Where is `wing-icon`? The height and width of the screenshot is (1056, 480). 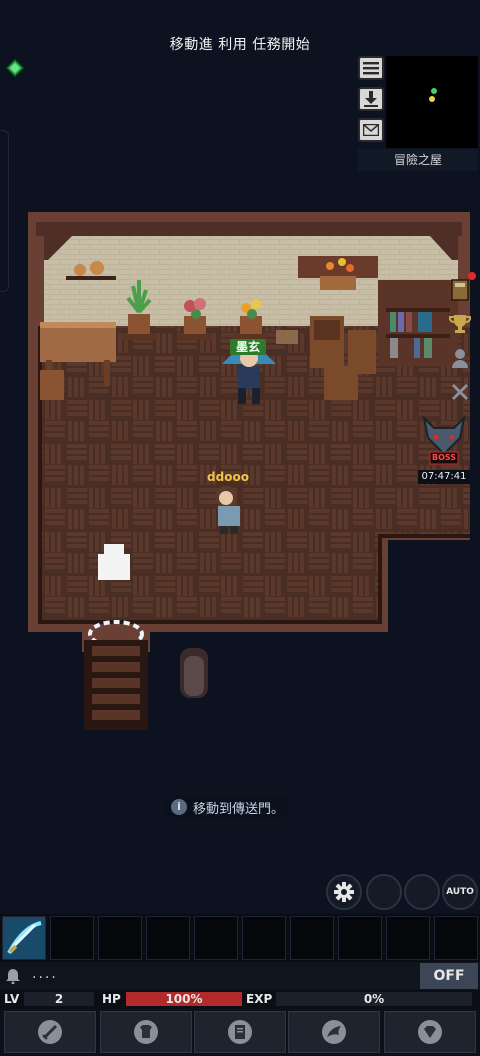 wing-icon is located at coordinates (334, 1032).